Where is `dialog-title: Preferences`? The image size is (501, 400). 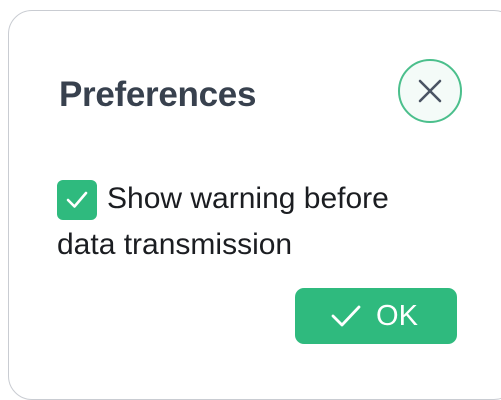
dialog-title: Preferences is located at coordinates (158, 94).